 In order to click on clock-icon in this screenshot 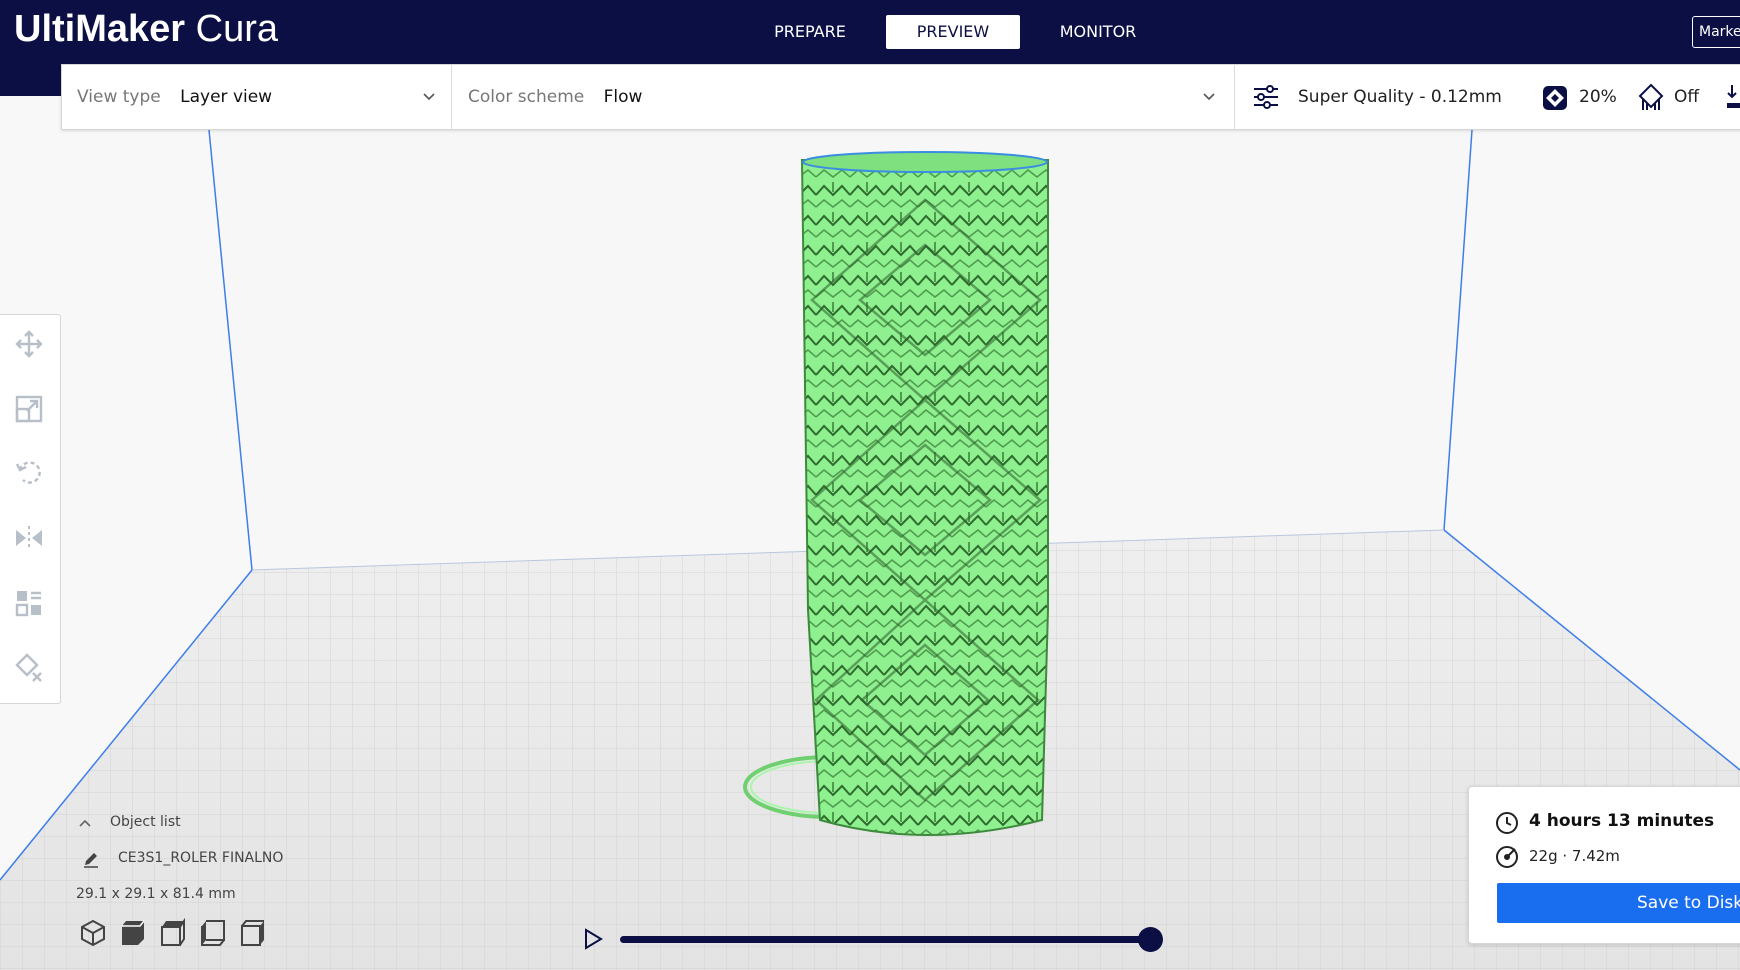, I will do `click(1507, 823)`.